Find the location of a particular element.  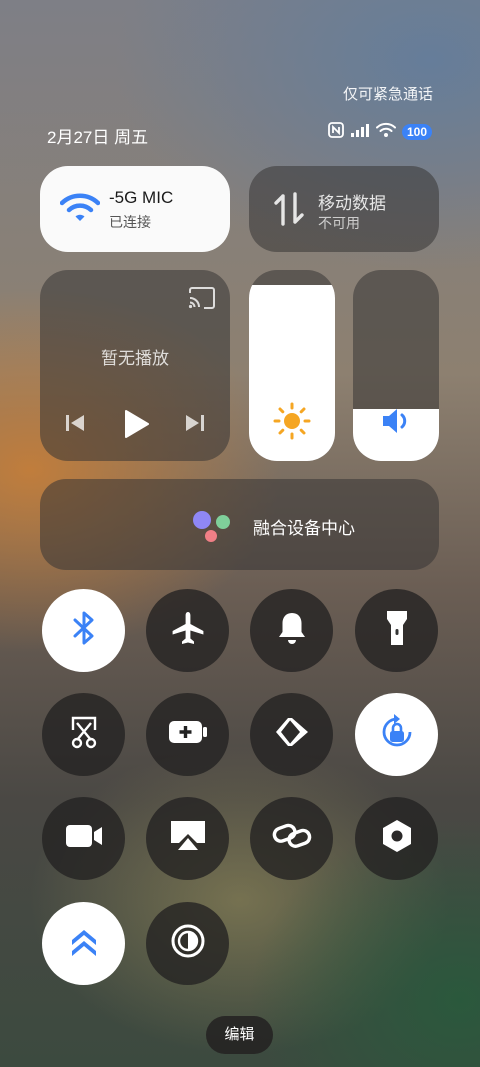

bluetooth-icon is located at coordinates (84, 630).